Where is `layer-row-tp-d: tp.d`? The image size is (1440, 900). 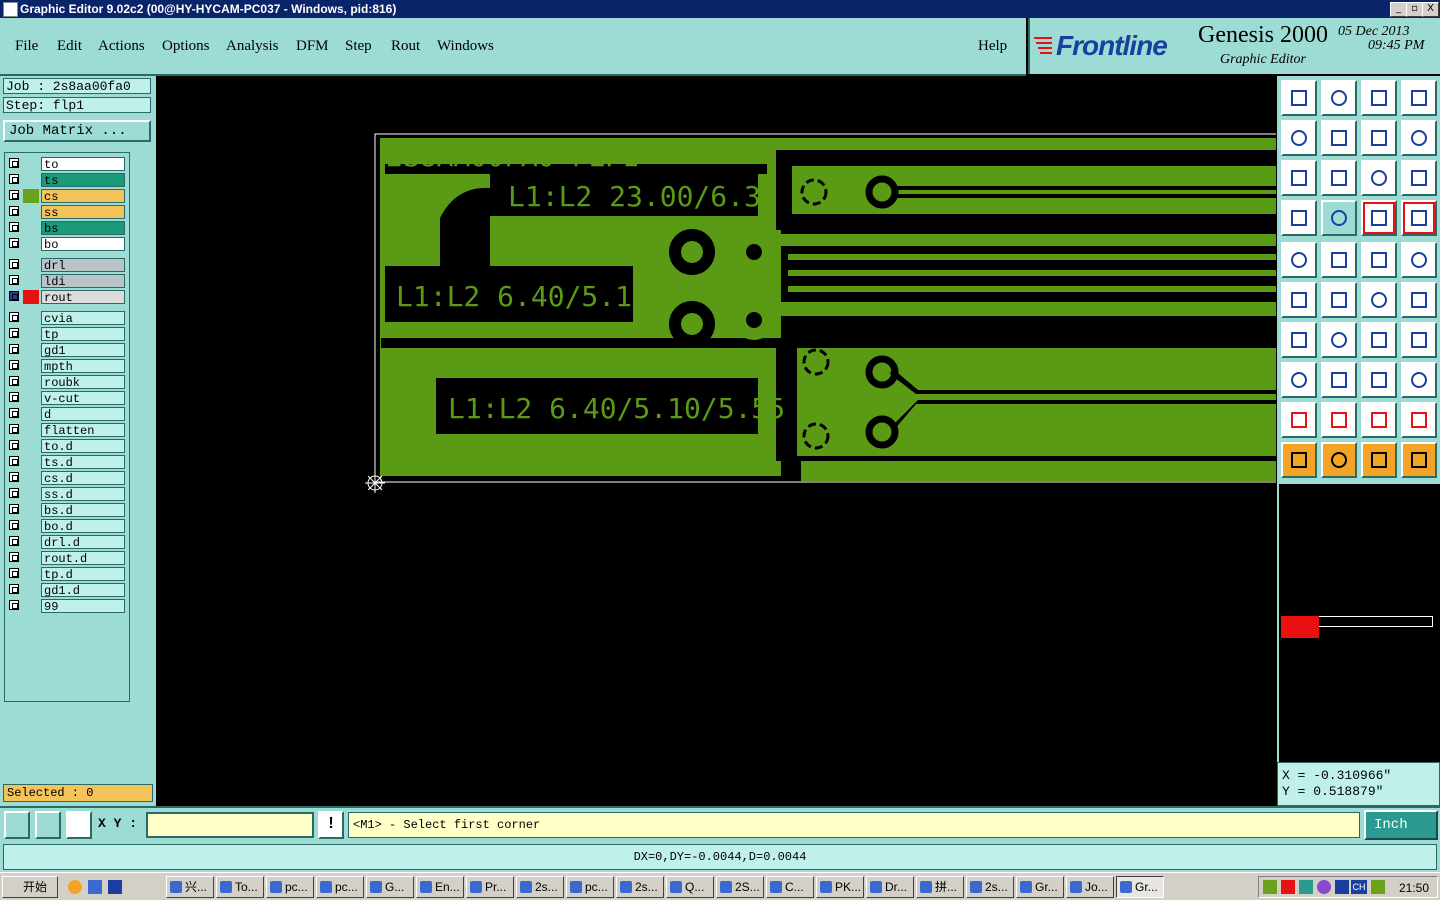
layer-row-tp-d: tp.d is located at coordinates (67, 574).